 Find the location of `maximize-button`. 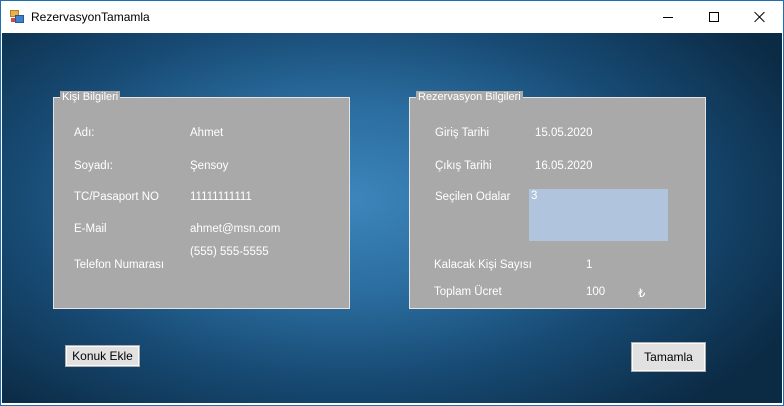

maximize-button is located at coordinates (714, 17).